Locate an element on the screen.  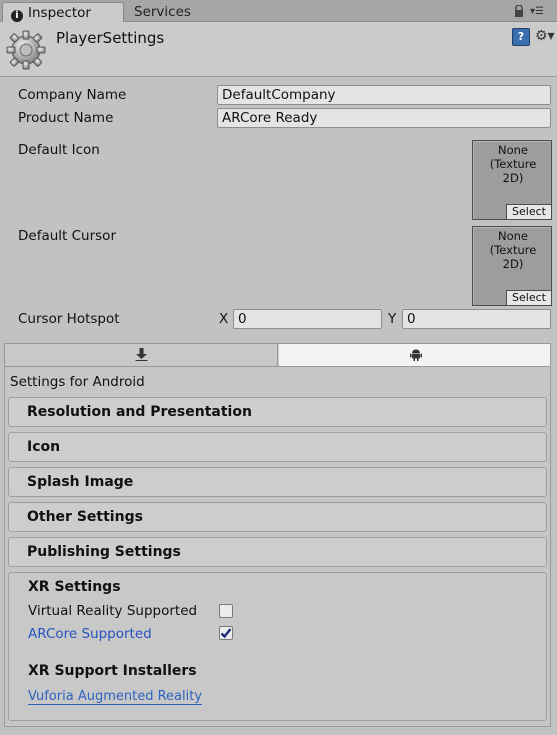
tab-services-label: Services is located at coordinates (162, 12).